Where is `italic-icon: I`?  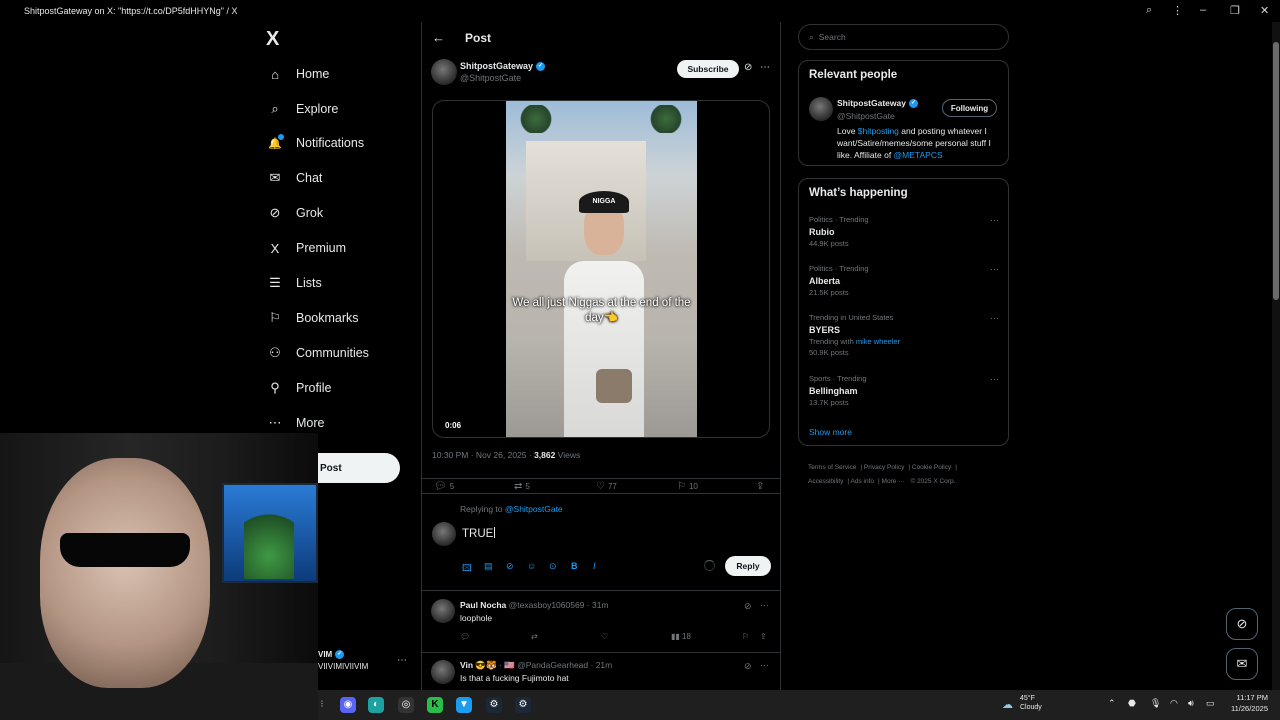
italic-icon: I is located at coordinates (594, 566).